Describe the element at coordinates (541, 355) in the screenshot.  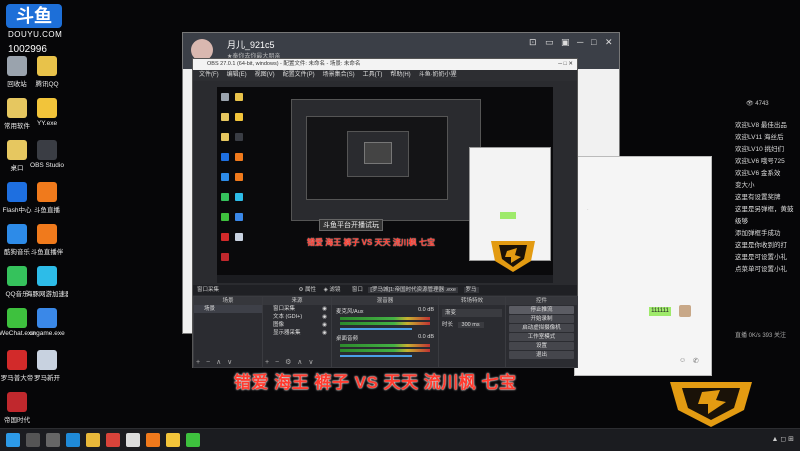
I see `exit-button: 退出` at that location.